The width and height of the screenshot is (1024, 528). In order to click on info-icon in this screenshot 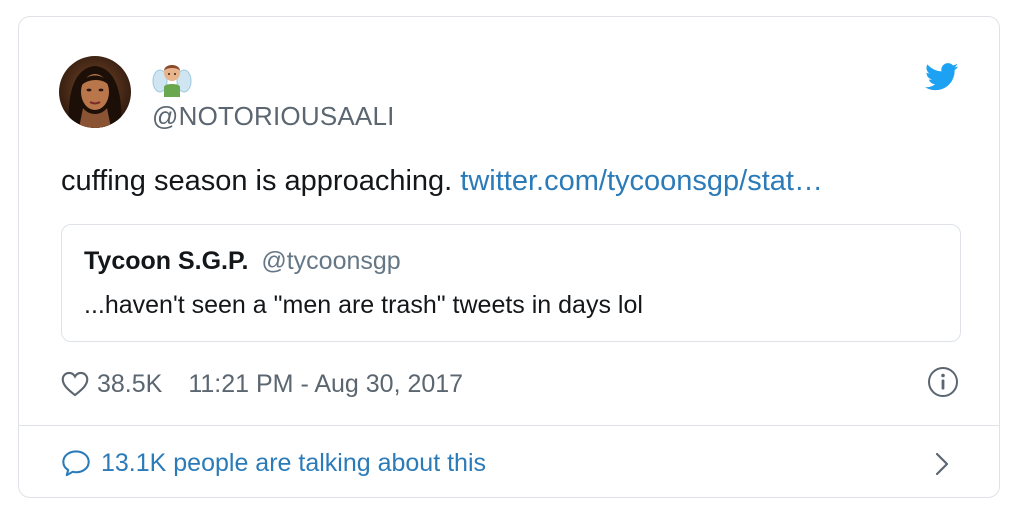, I will do `click(943, 382)`.